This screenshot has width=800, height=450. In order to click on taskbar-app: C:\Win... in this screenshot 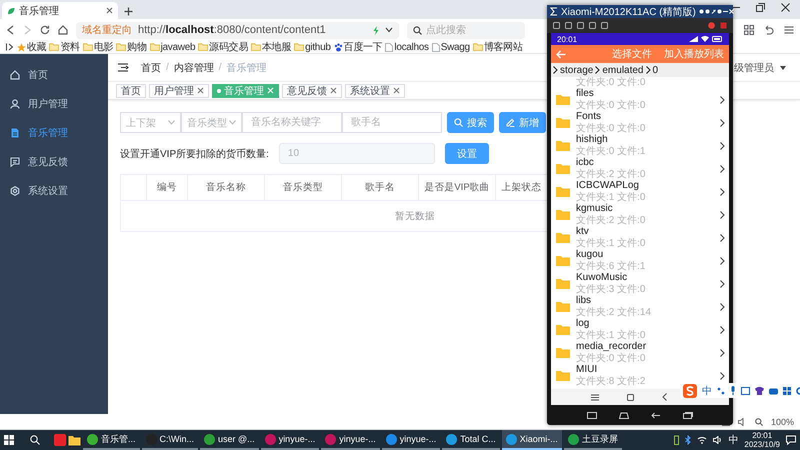, I will do `click(170, 440)`.